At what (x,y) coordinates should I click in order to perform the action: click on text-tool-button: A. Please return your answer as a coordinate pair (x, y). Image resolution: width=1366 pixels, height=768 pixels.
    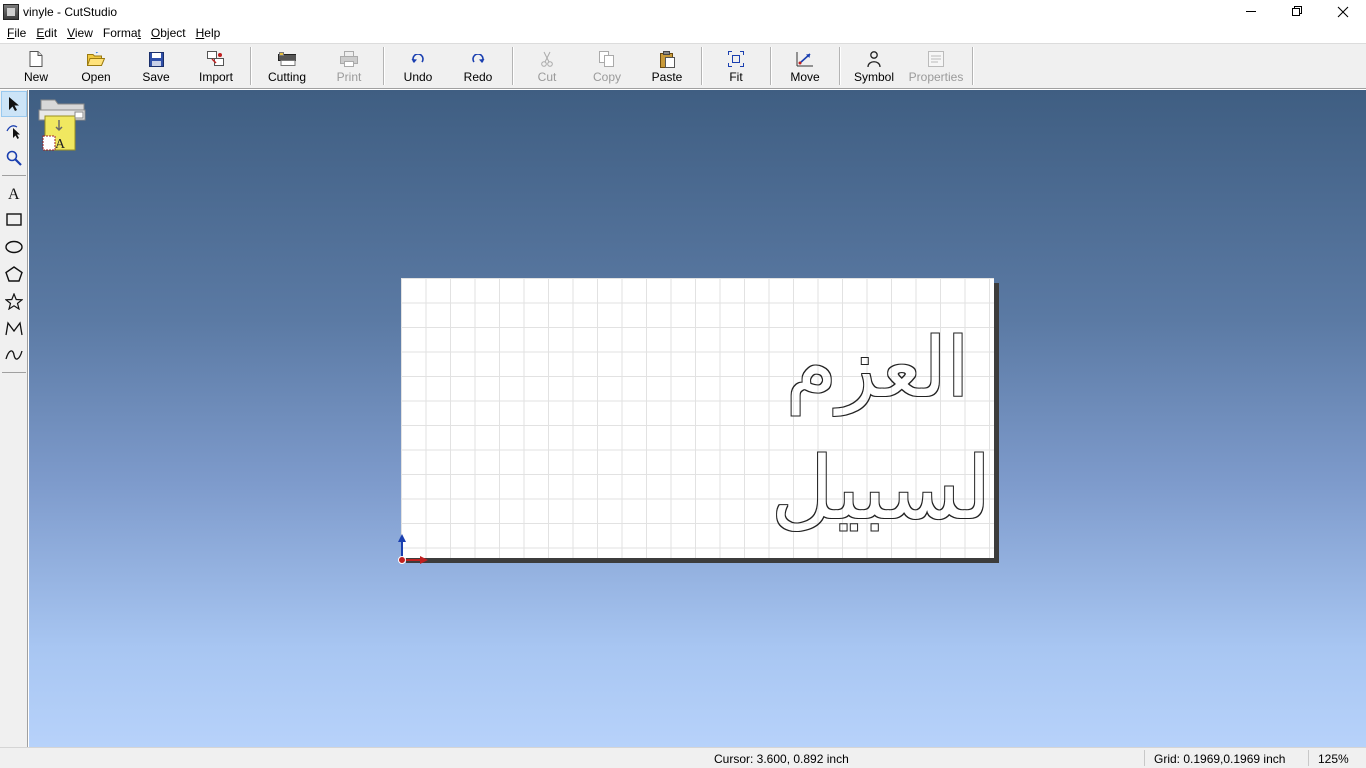
    Looking at the image, I should click on (14, 193).